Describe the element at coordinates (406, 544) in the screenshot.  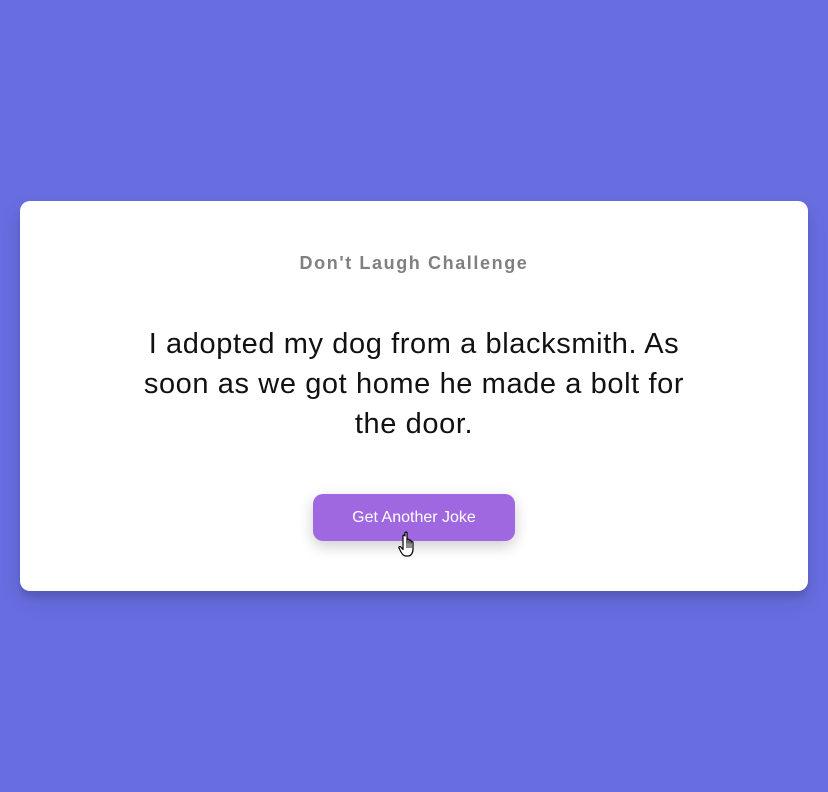
I see `hand-pointer-icon` at that location.